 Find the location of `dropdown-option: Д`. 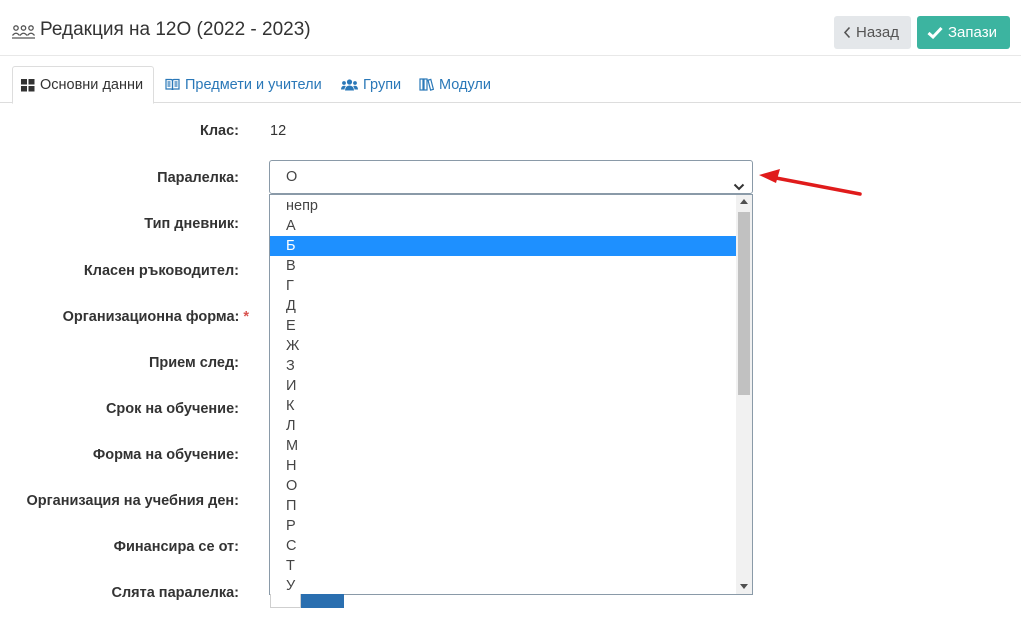

dropdown-option: Д is located at coordinates (503, 306).